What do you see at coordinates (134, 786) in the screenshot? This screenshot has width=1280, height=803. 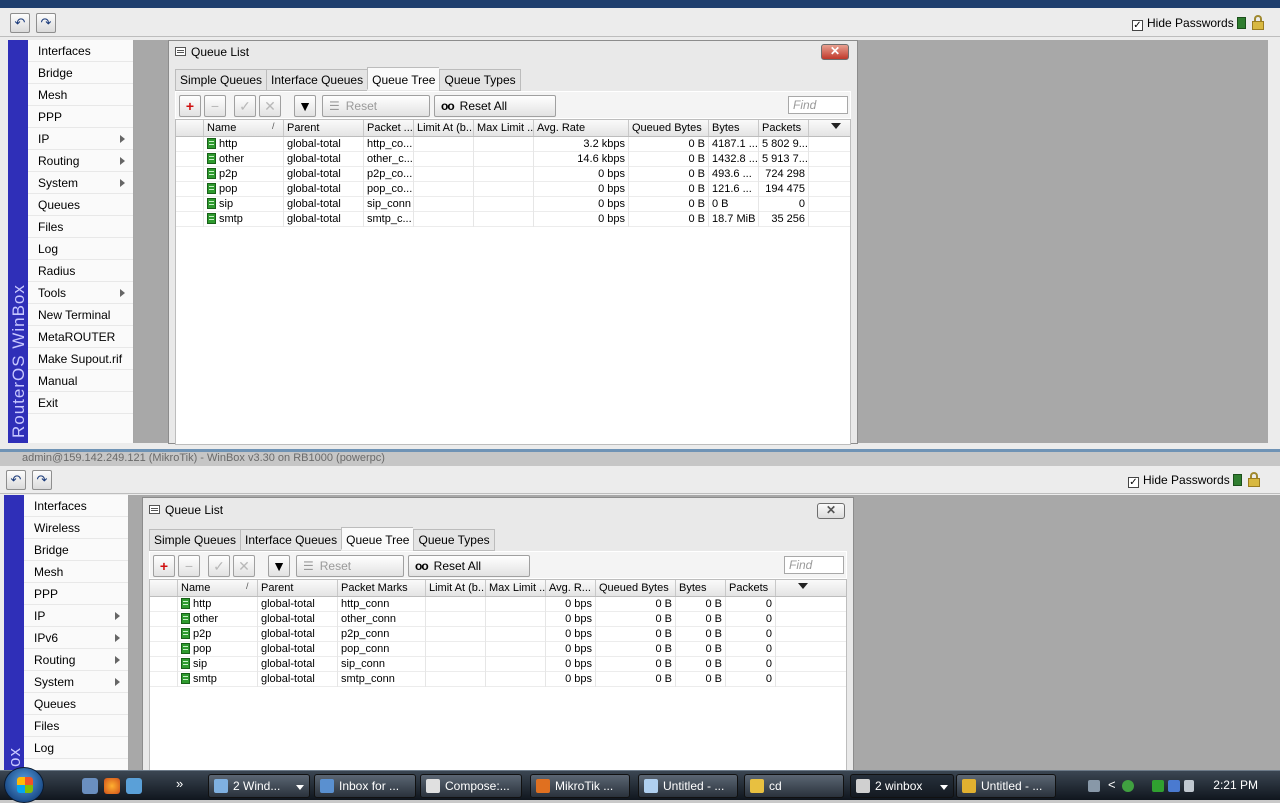 I see `thunderbird-icon` at bounding box center [134, 786].